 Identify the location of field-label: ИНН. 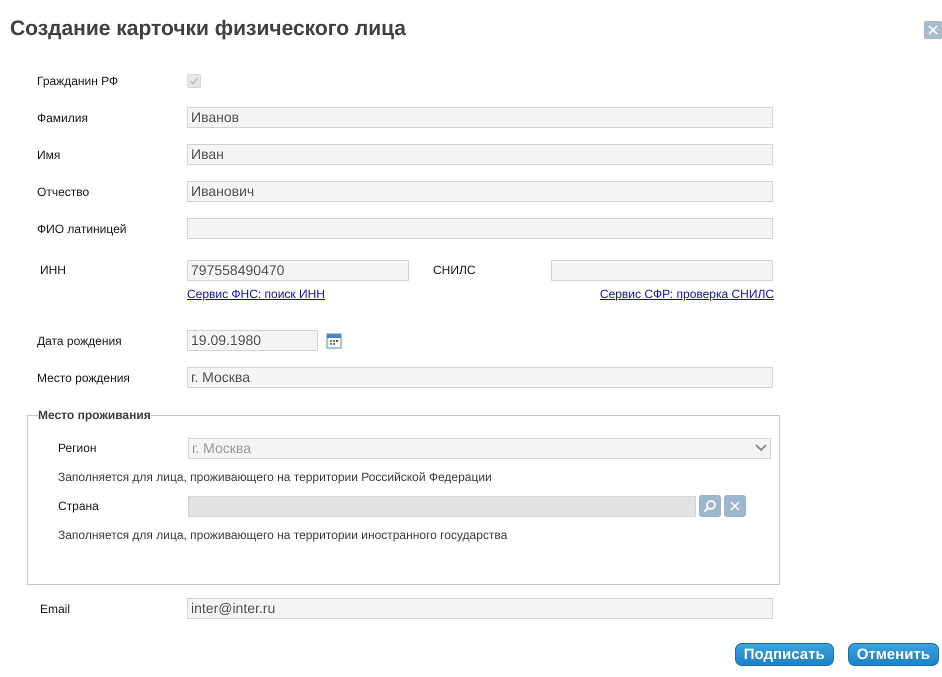
(53, 270).